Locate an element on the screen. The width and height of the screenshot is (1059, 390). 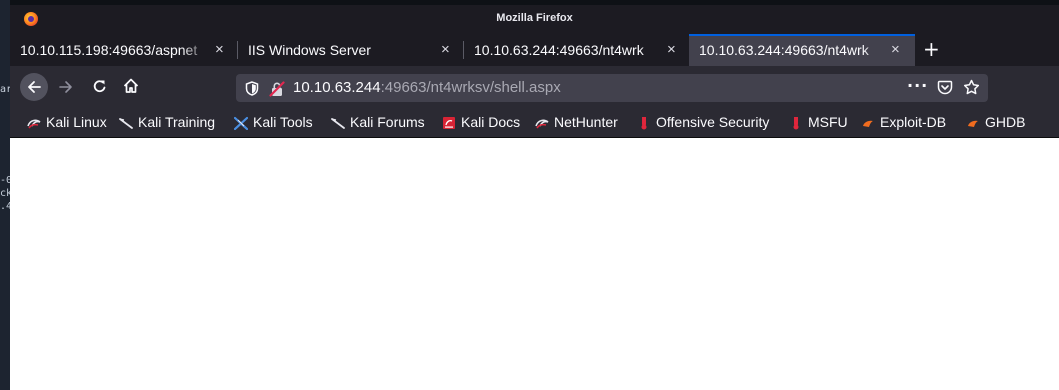
kali-tools-icon is located at coordinates (241, 123).